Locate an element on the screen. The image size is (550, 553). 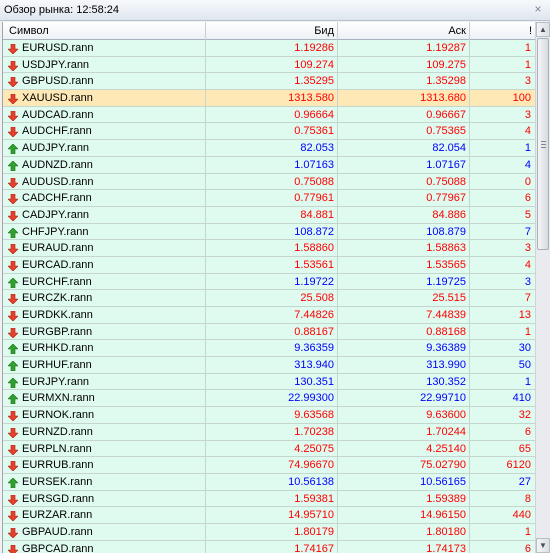
symbol-cell: GBPUSD.rann is located at coordinates (104, 81).